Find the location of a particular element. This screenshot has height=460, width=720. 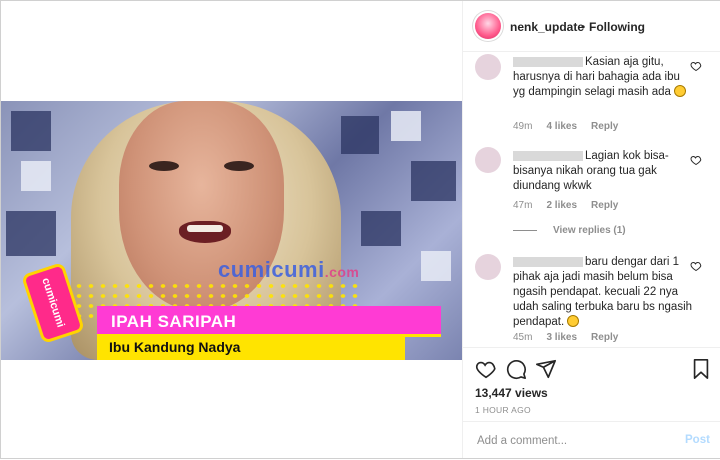

add-comment-bar: Post is located at coordinates (591, 440).